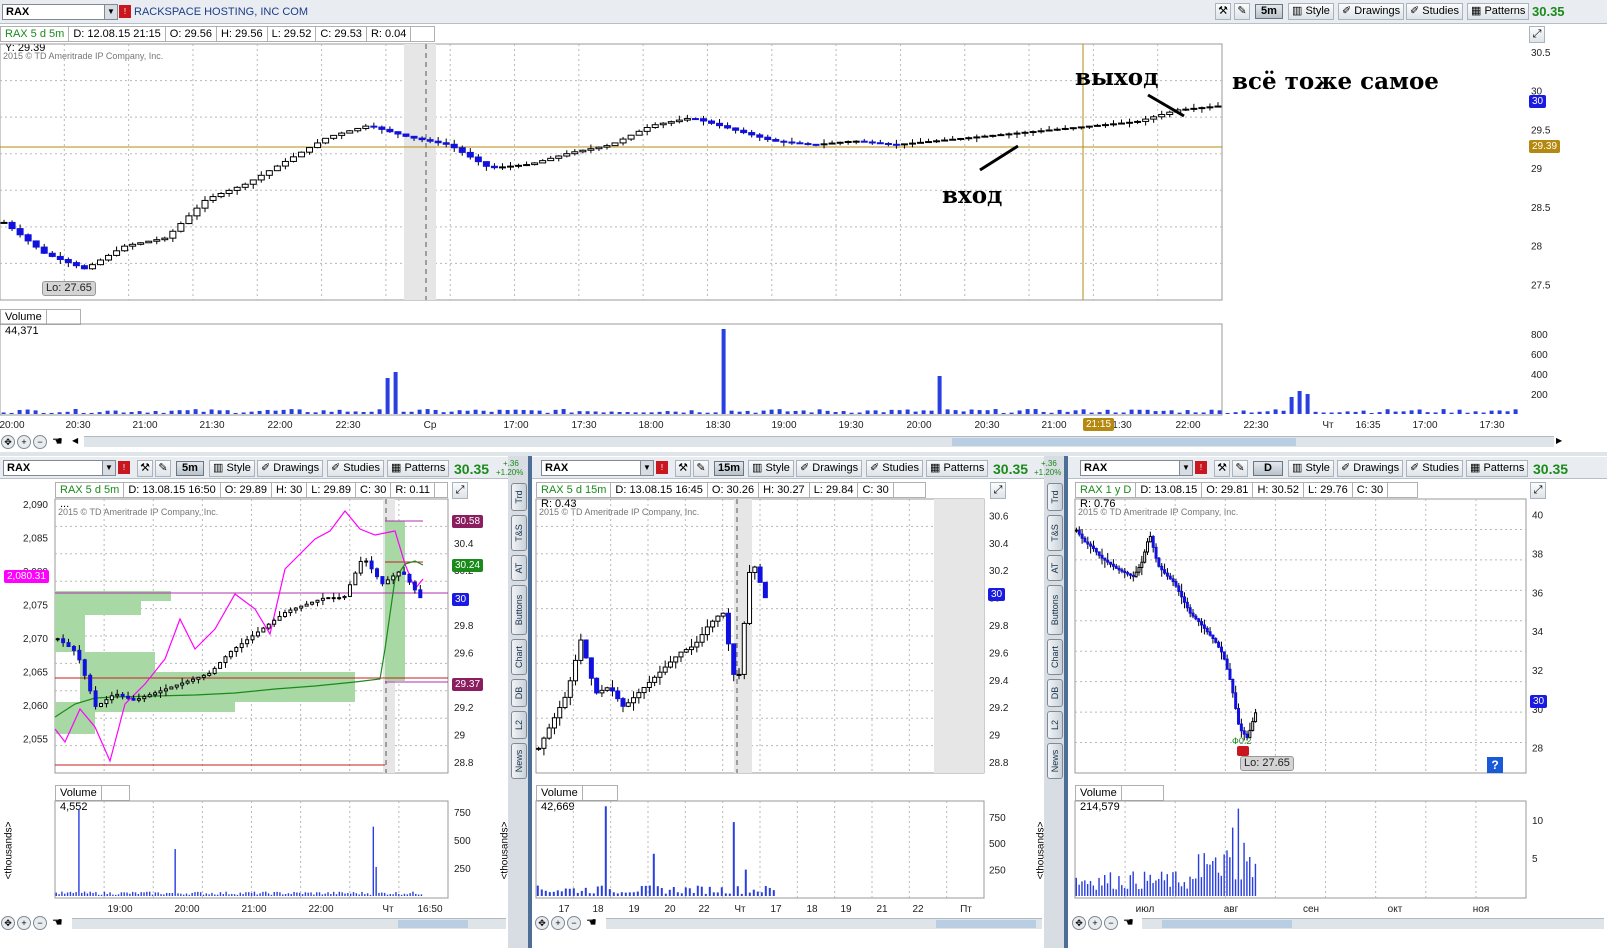 The image size is (1607, 948). Describe the element at coordinates (829, 468) in the screenshot. I see `panel2-drawings-button: ✐ Drawings` at that location.